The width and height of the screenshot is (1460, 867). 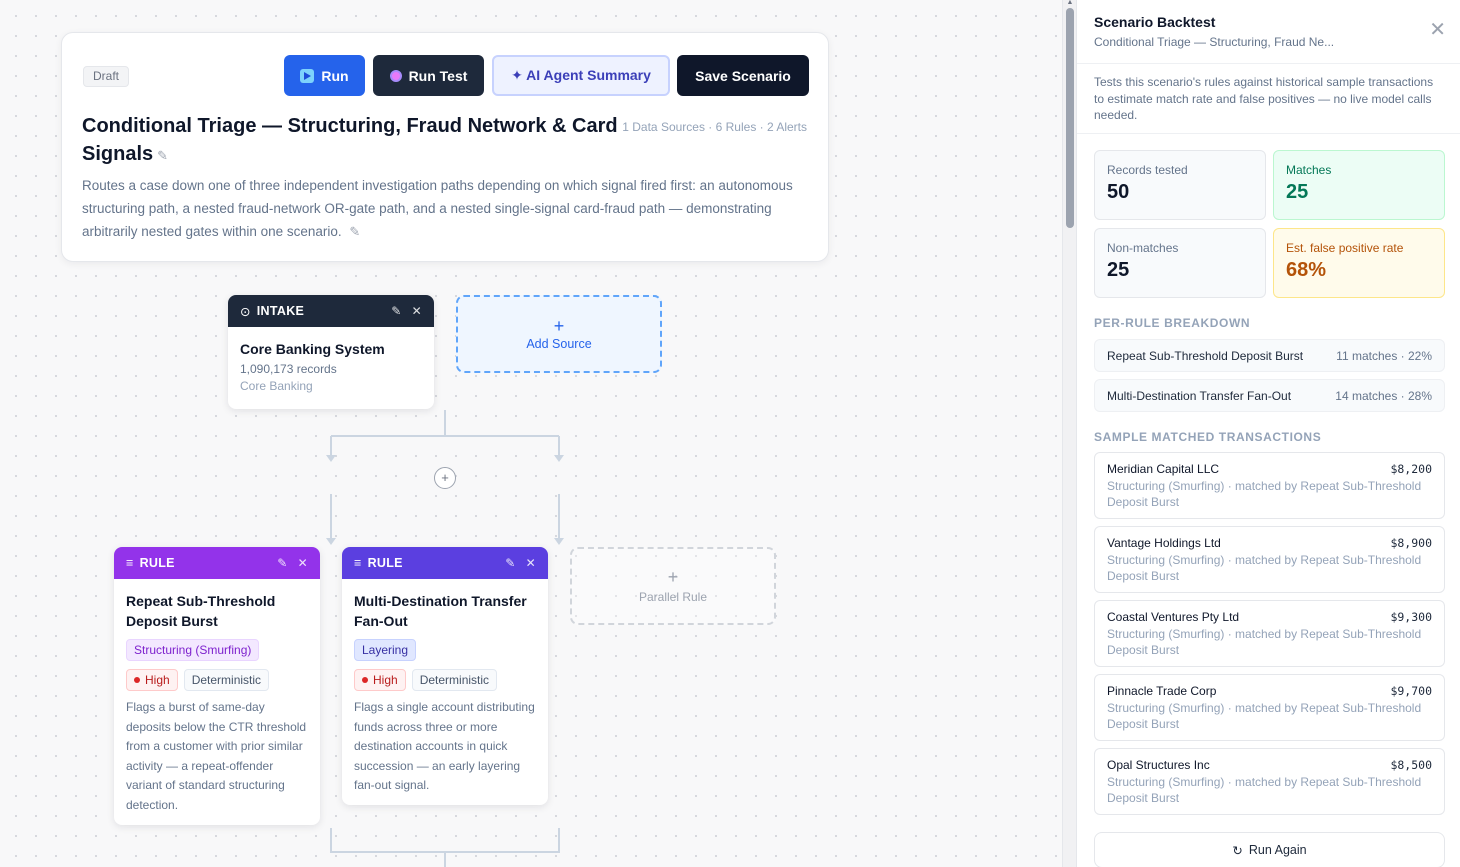 What do you see at coordinates (673, 597) in the screenshot?
I see `parallel-rule-label: Parallel Rule` at bounding box center [673, 597].